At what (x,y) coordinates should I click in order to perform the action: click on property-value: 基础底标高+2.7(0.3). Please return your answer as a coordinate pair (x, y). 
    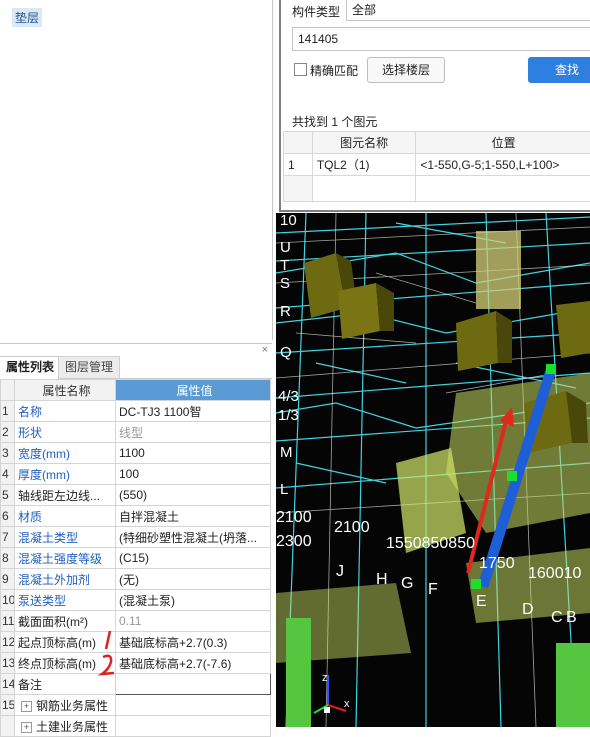
    Looking at the image, I should click on (193, 642).